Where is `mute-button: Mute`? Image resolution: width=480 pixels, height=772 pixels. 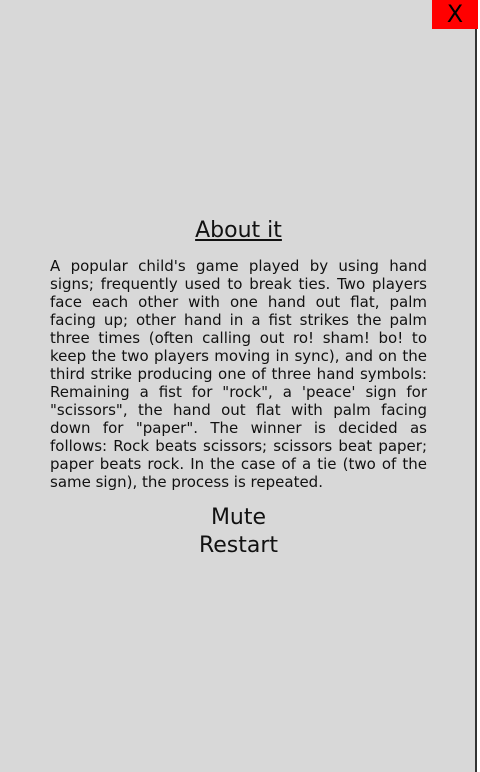
mute-button: Mute is located at coordinates (238, 518).